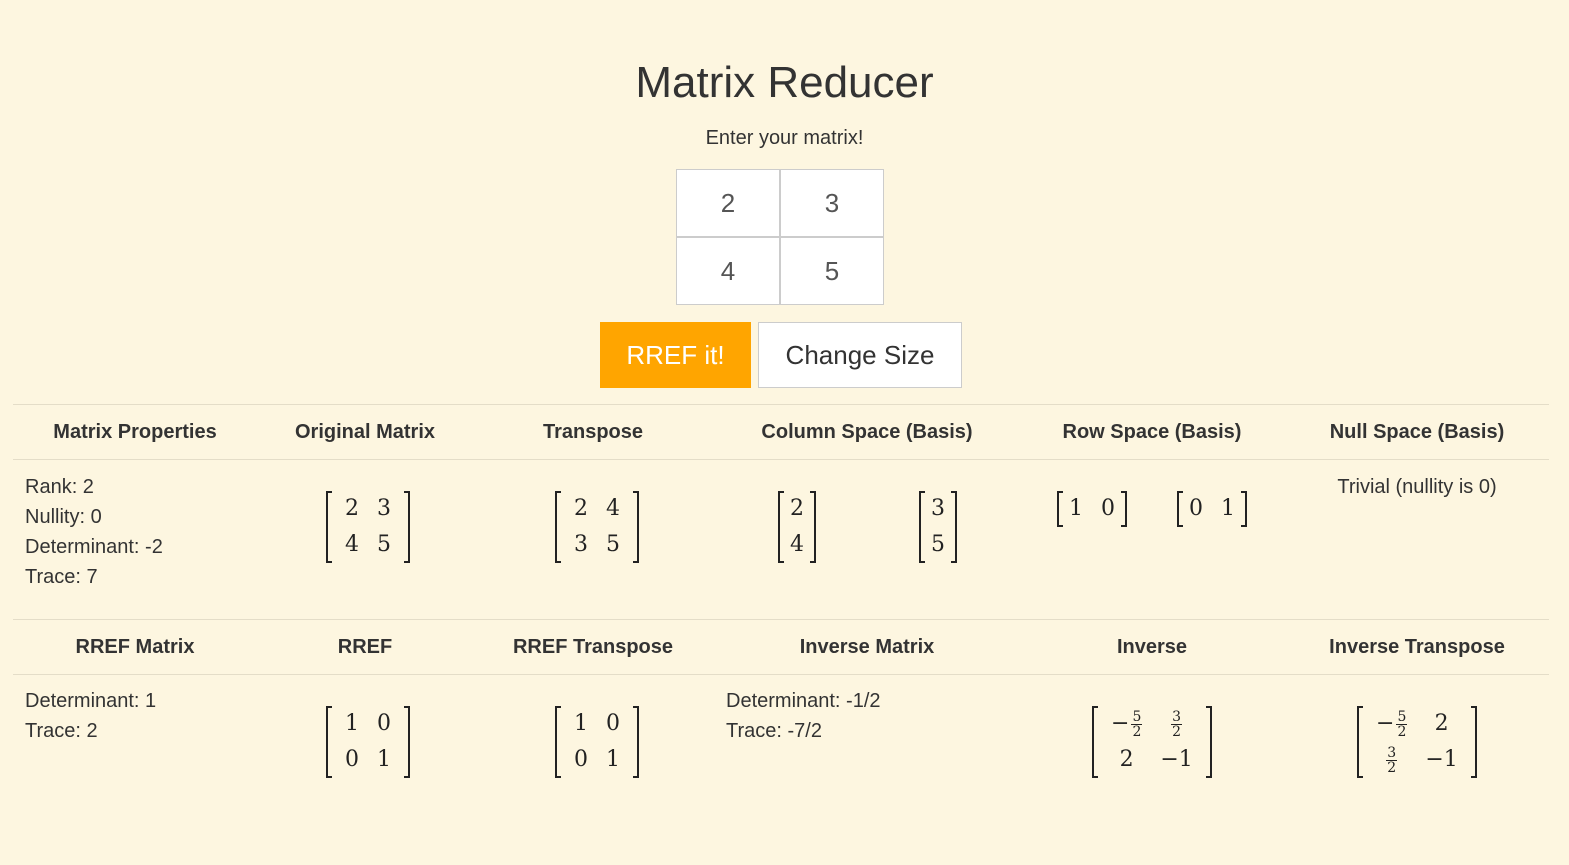 The width and height of the screenshot is (1569, 865). I want to click on page-title: Matrix Reducer, so click(784, 82).